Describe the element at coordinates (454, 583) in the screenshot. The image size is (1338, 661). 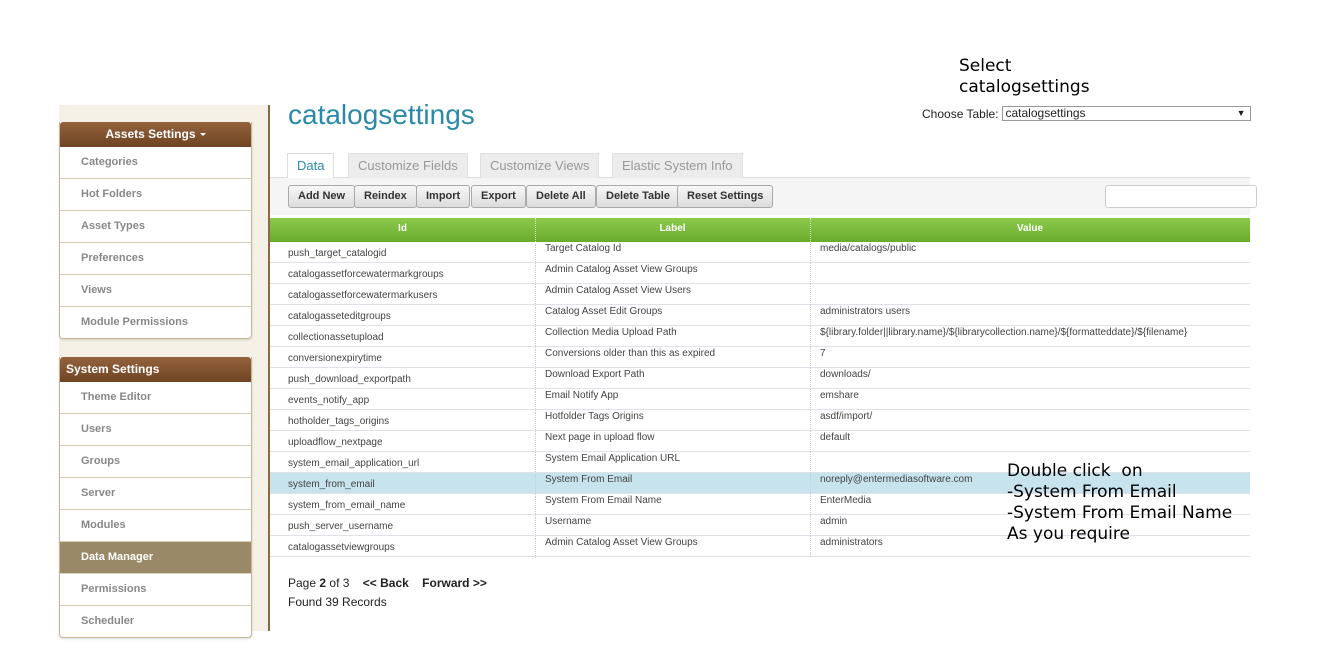
I see `forward-link: Forward >>` at that location.